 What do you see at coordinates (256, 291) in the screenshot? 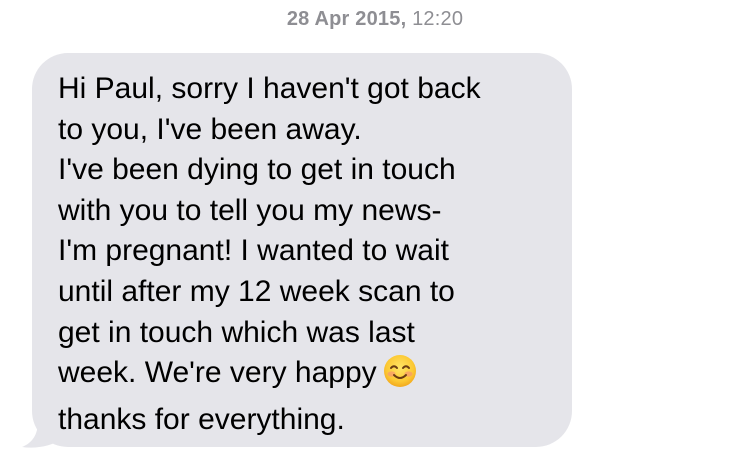
I see `message-line: until after my 12 week scan to` at bounding box center [256, 291].